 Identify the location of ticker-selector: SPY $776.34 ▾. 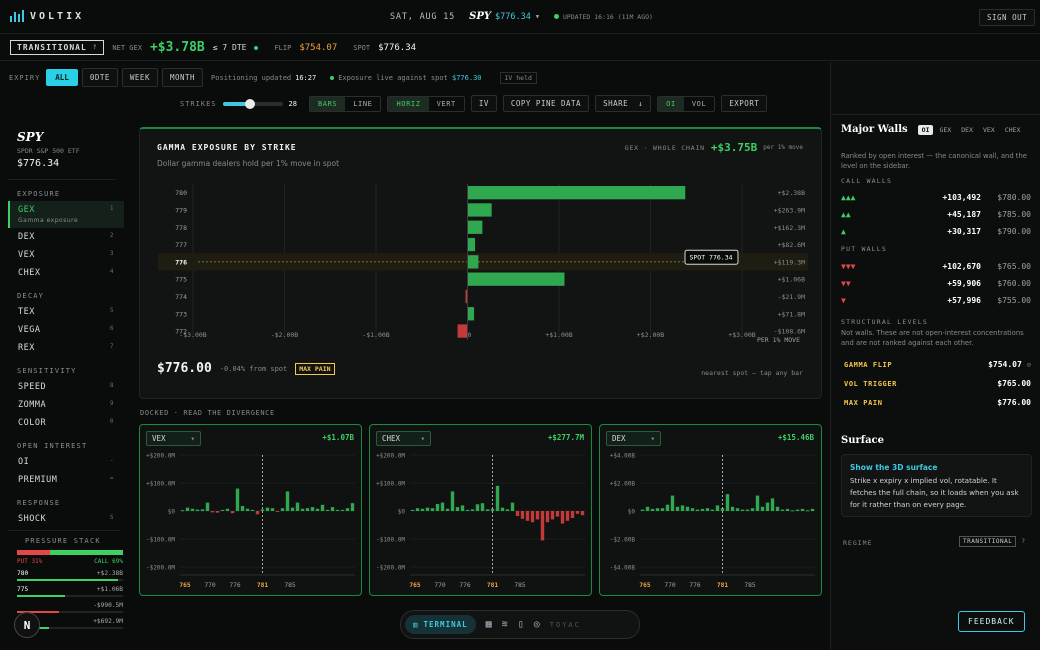
(504, 16).